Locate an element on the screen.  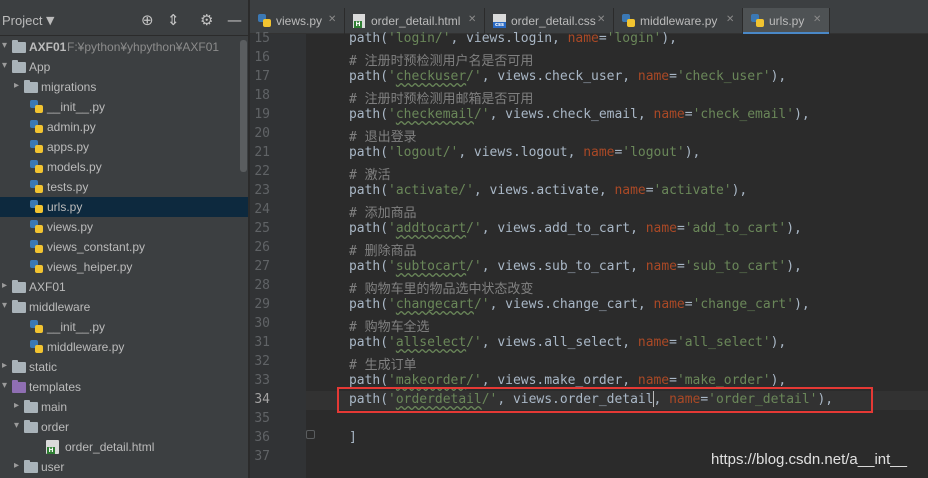
tree-item: ▾ AXF01 F:¥python¥yhpython¥AXF01 is located at coordinates (124, 47).